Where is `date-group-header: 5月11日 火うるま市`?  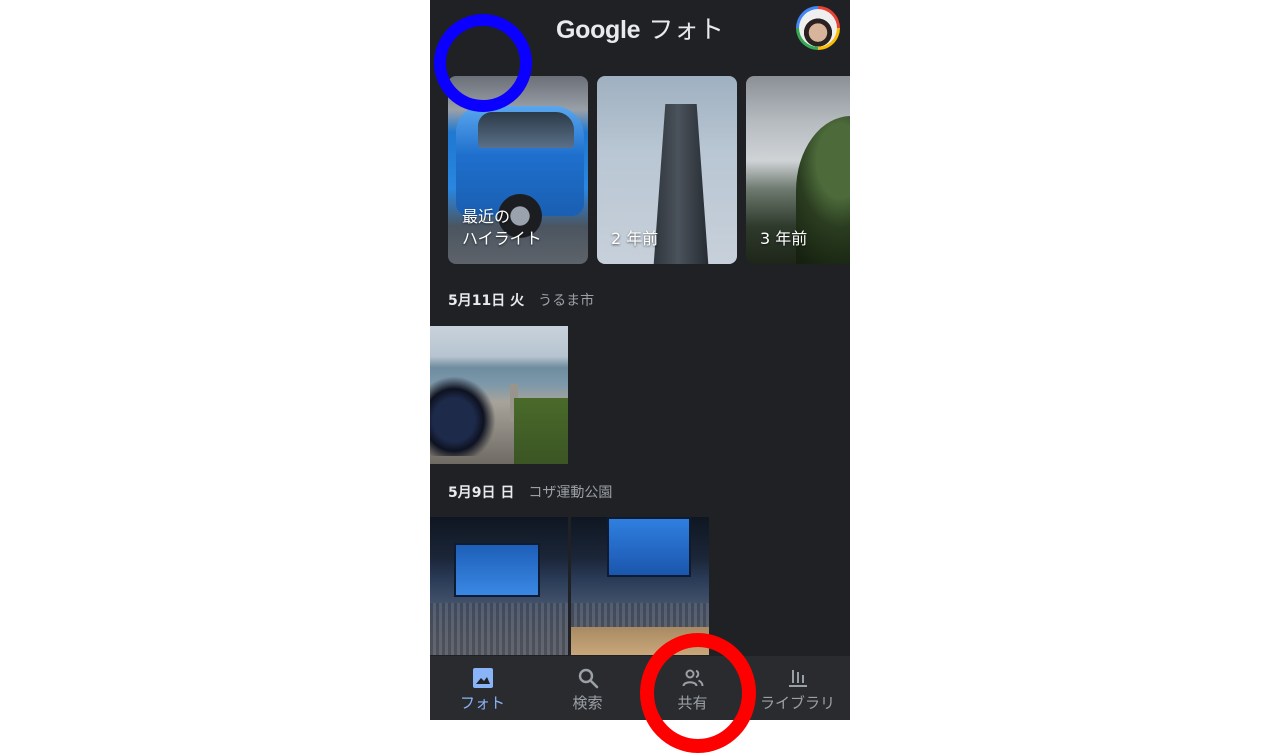 date-group-header: 5月11日 火うるま市 is located at coordinates (521, 300).